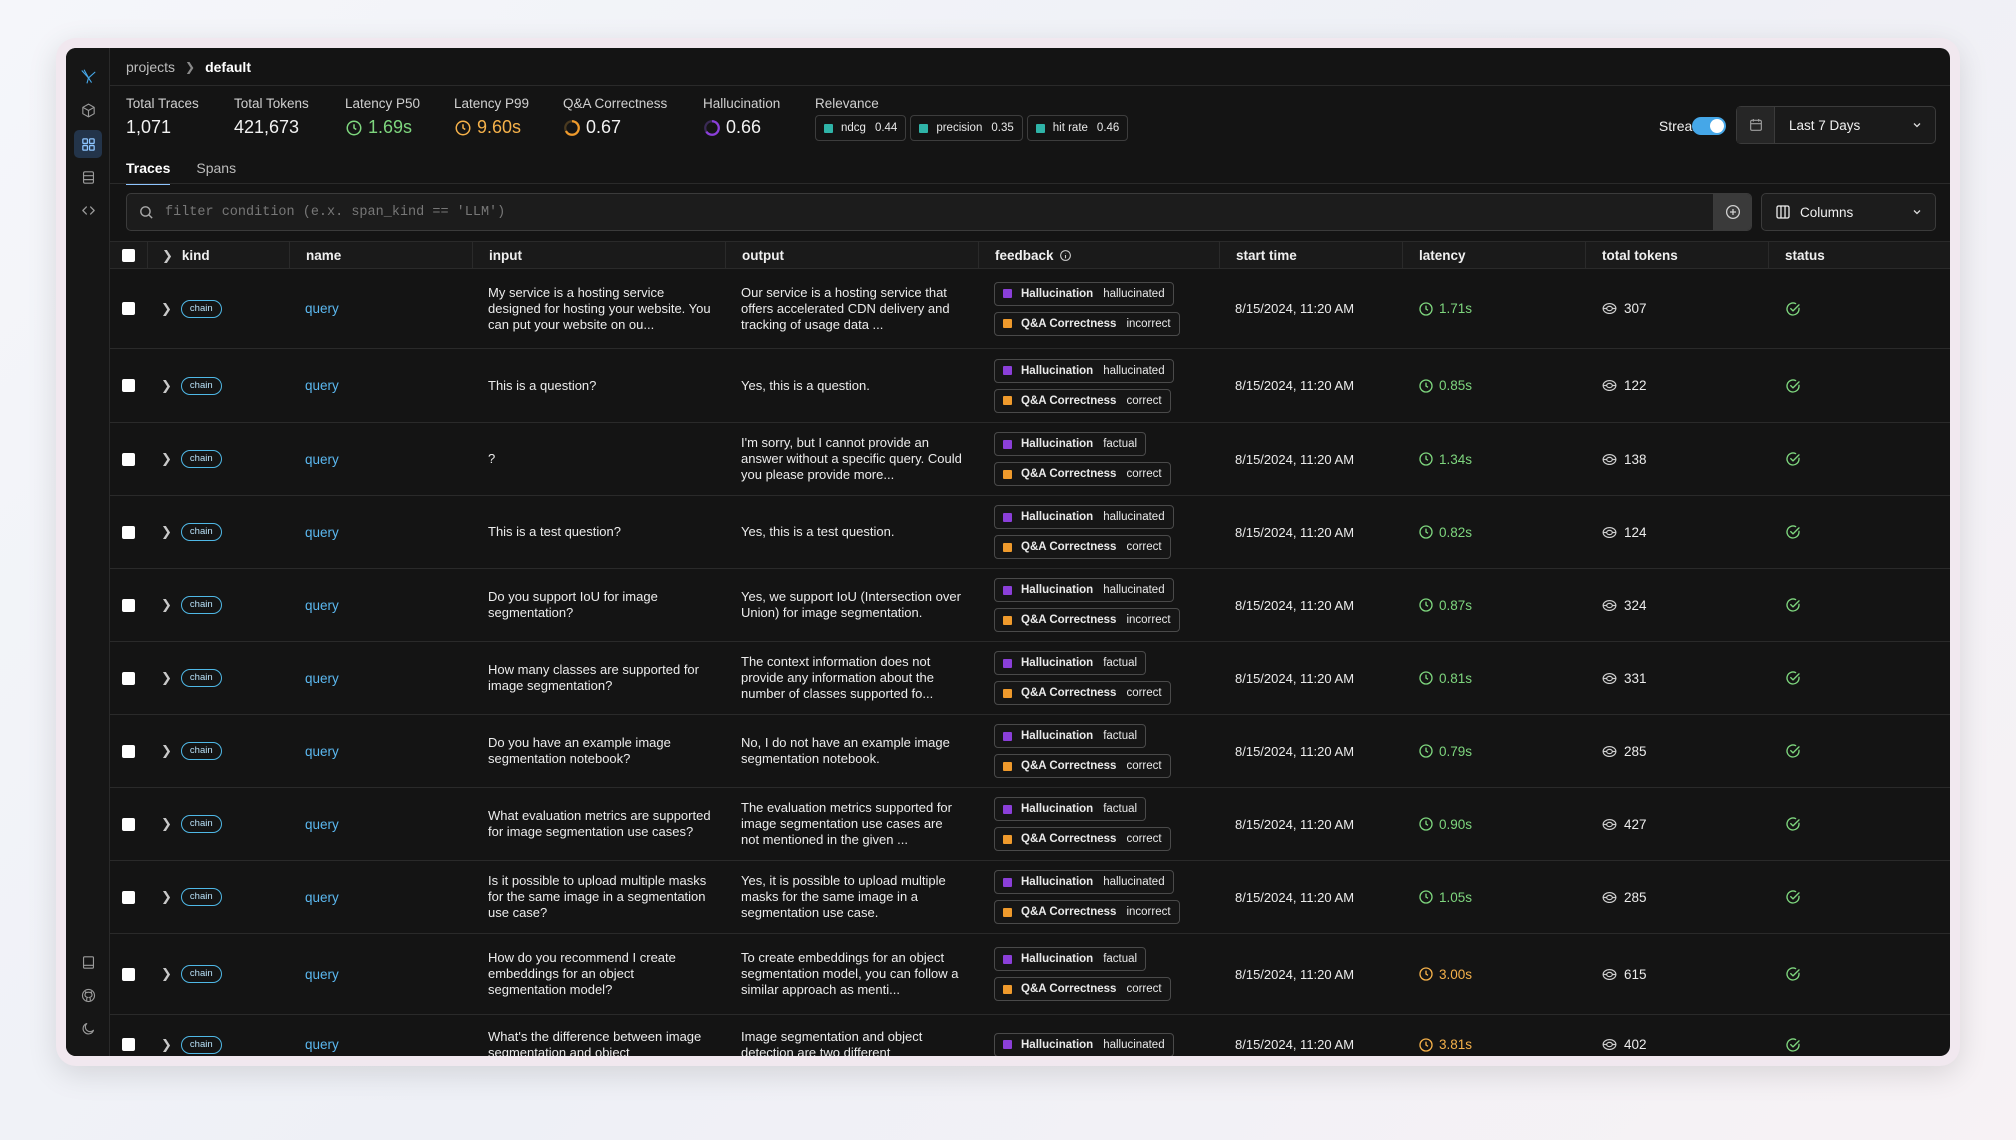 Image resolution: width=2016 pixels, height=1140 pixels. I want to click on book-icon, so click(88, 962).